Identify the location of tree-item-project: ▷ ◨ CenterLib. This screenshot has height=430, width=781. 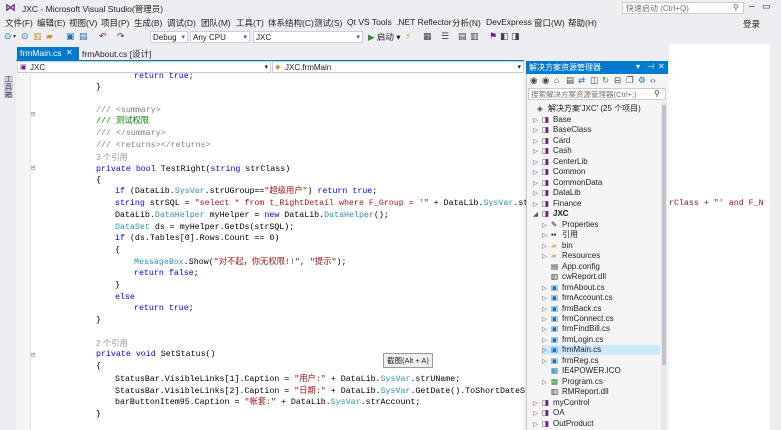
(560, 162).